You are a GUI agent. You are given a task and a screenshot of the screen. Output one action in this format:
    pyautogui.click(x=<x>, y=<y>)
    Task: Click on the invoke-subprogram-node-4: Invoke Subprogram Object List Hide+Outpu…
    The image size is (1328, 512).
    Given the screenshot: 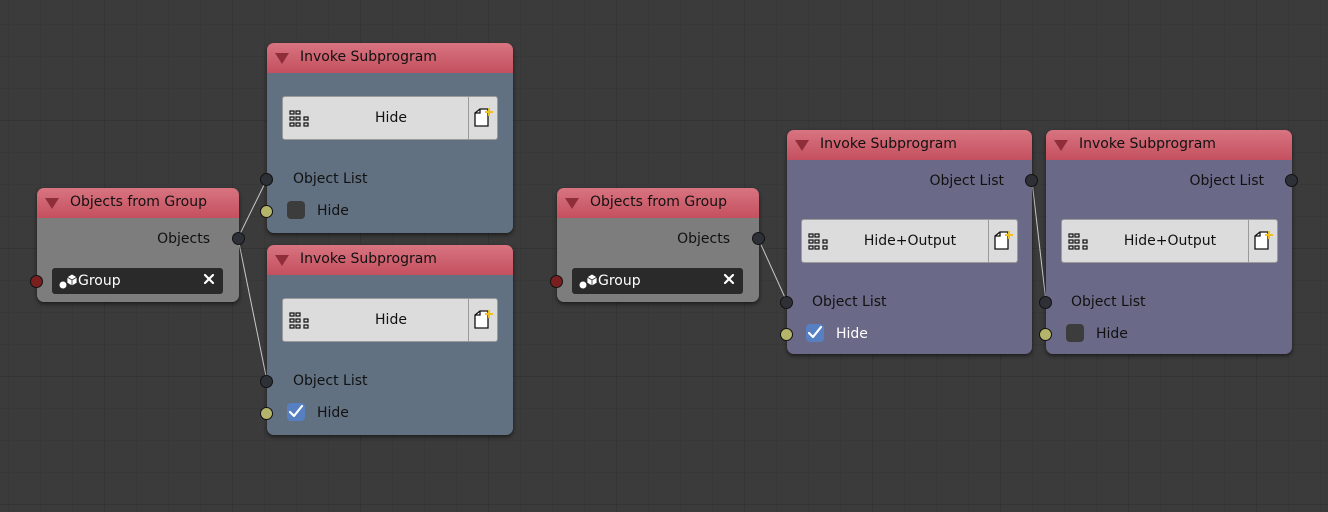 What is the action you would take?
    pyautogui.click(x=1168, y=242)
    